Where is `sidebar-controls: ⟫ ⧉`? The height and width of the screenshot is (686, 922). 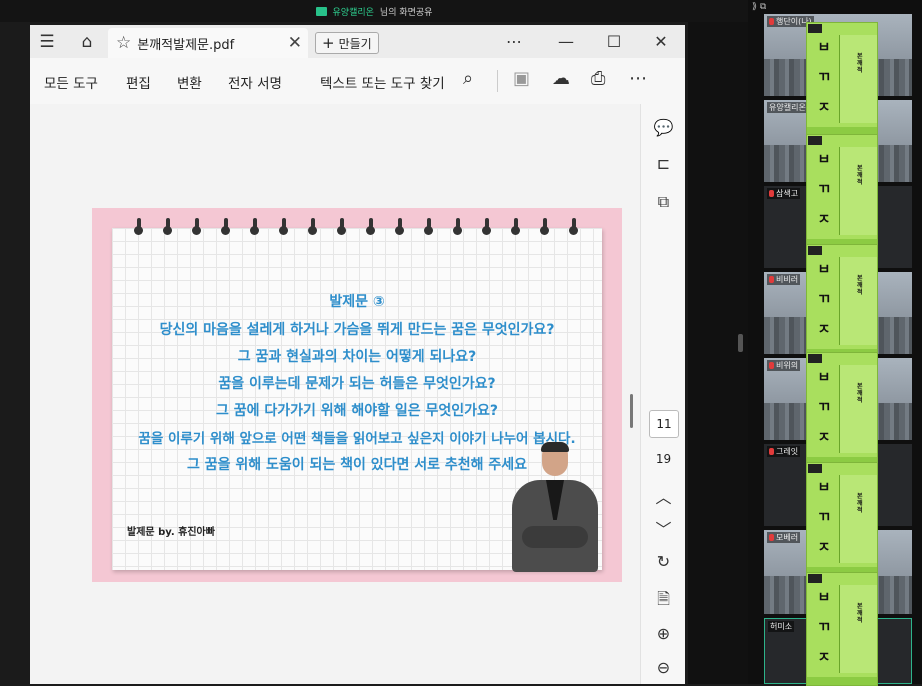
sidebar-controls: ⟫ ⧉ is located at coordinates (759, 7).